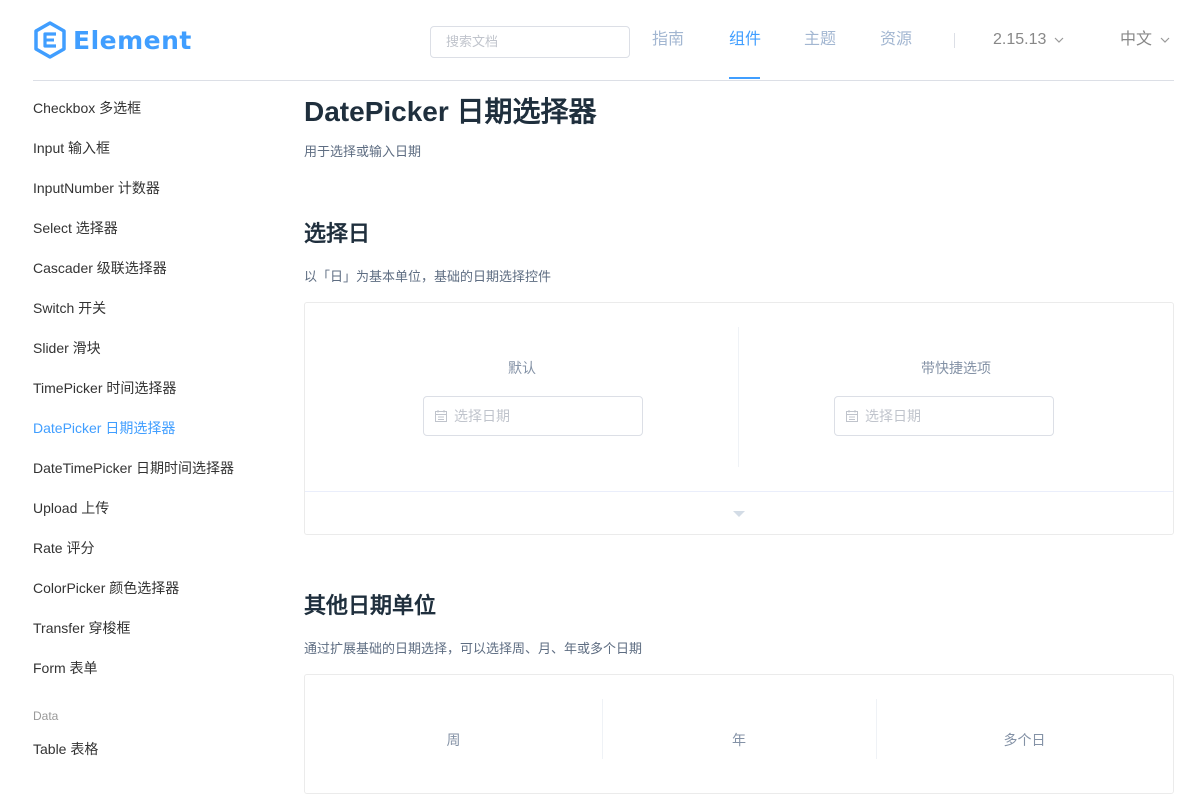 This screenshot has height=794, width=1177. What do you see at coordinates (337, 233) in the screenshot?
I see `section-heading-day: 选择日` at bounding box center [337, 233].